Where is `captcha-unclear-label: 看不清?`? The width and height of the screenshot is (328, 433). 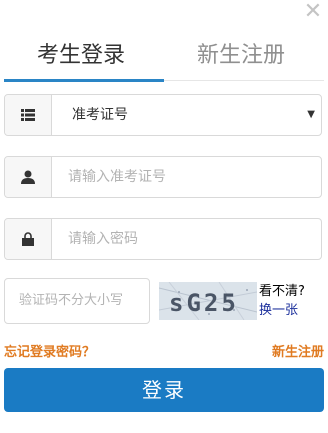 captcha-unclear-label: 看不清? is located at coordinates (282, 291).